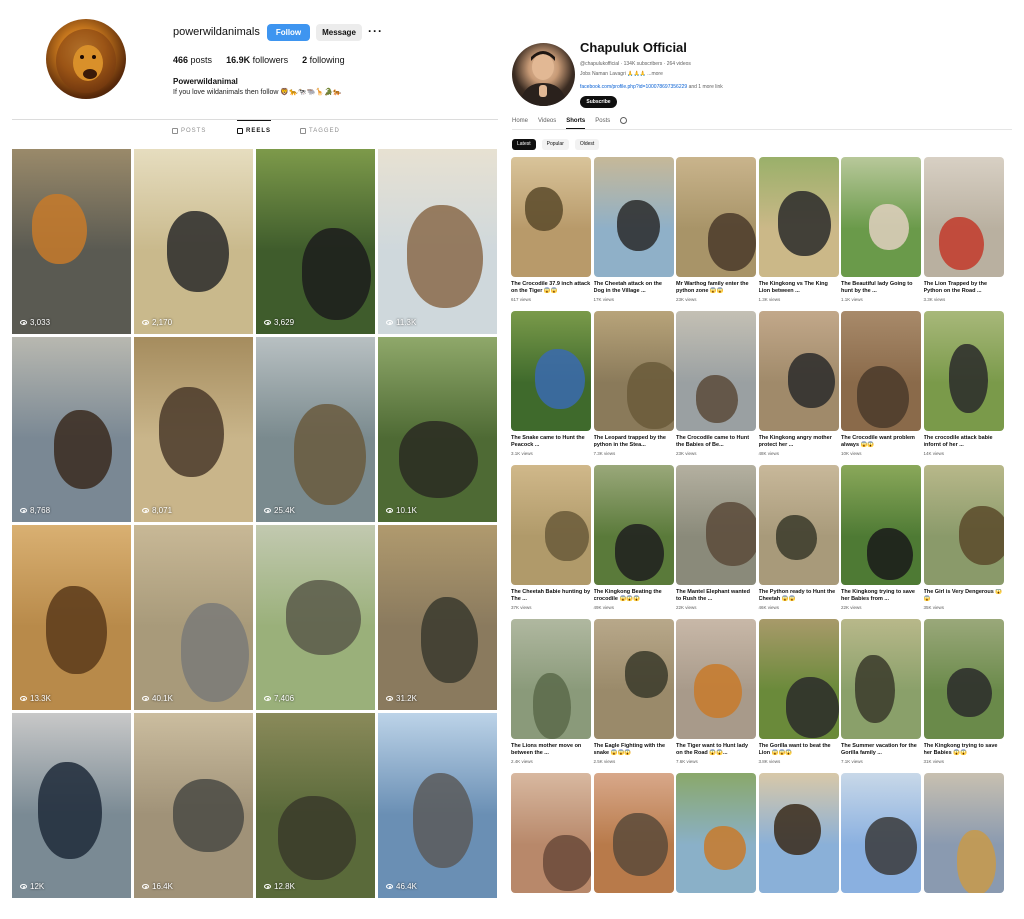  I want to click on tab-posts: Posts, so click(602, 123).